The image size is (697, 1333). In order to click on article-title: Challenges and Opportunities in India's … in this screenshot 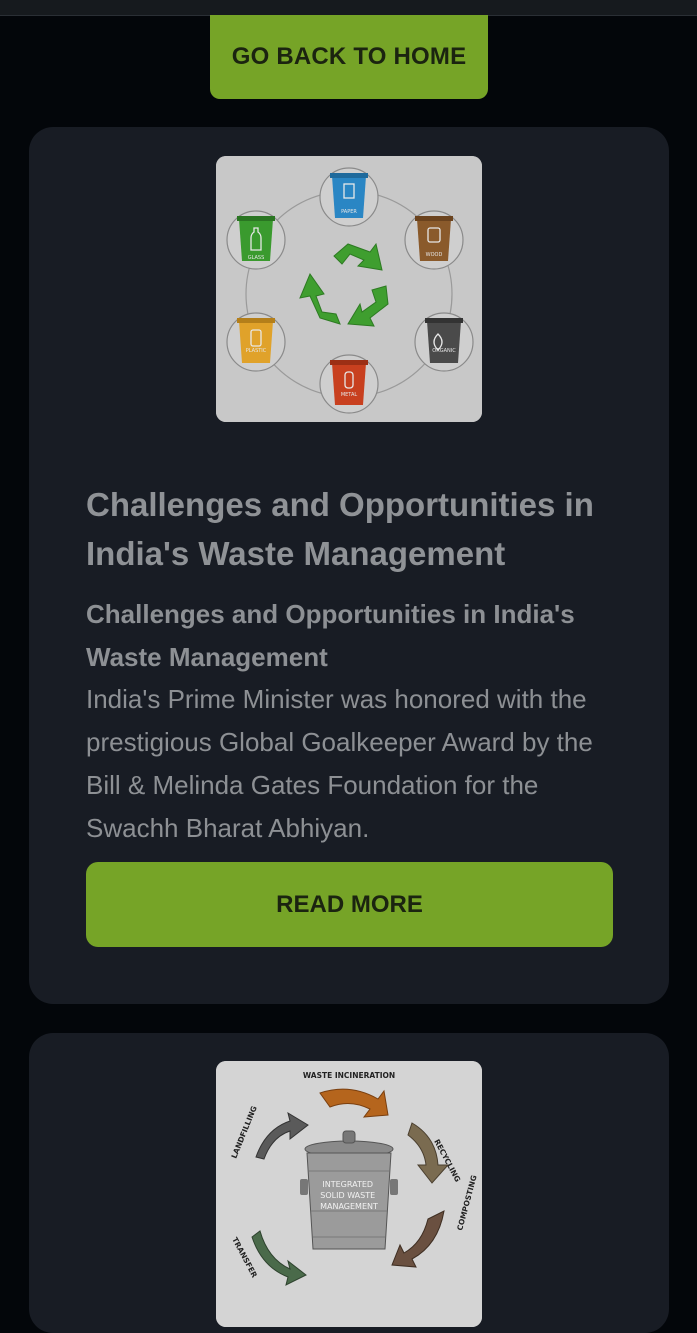, I will do `click(340, 529)`.